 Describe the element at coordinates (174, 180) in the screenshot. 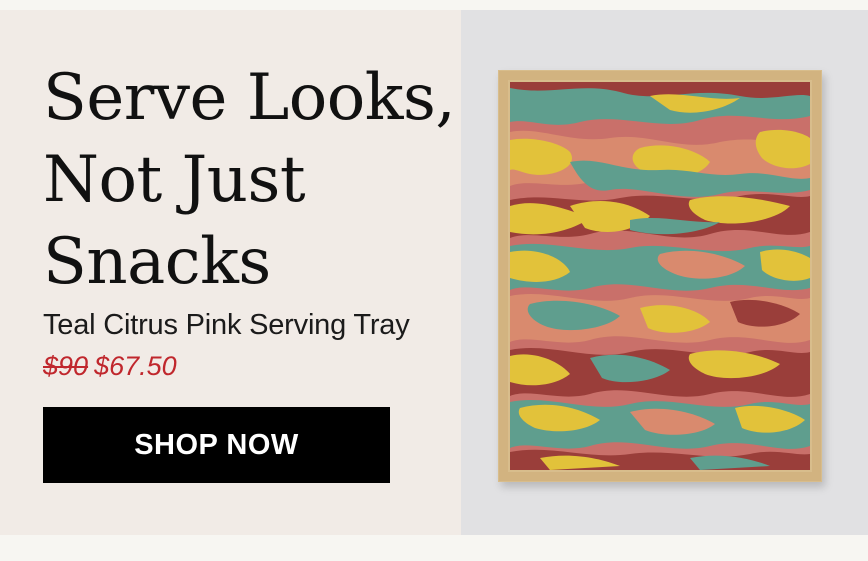

I see `headline-line-2: Not Just` at that location.